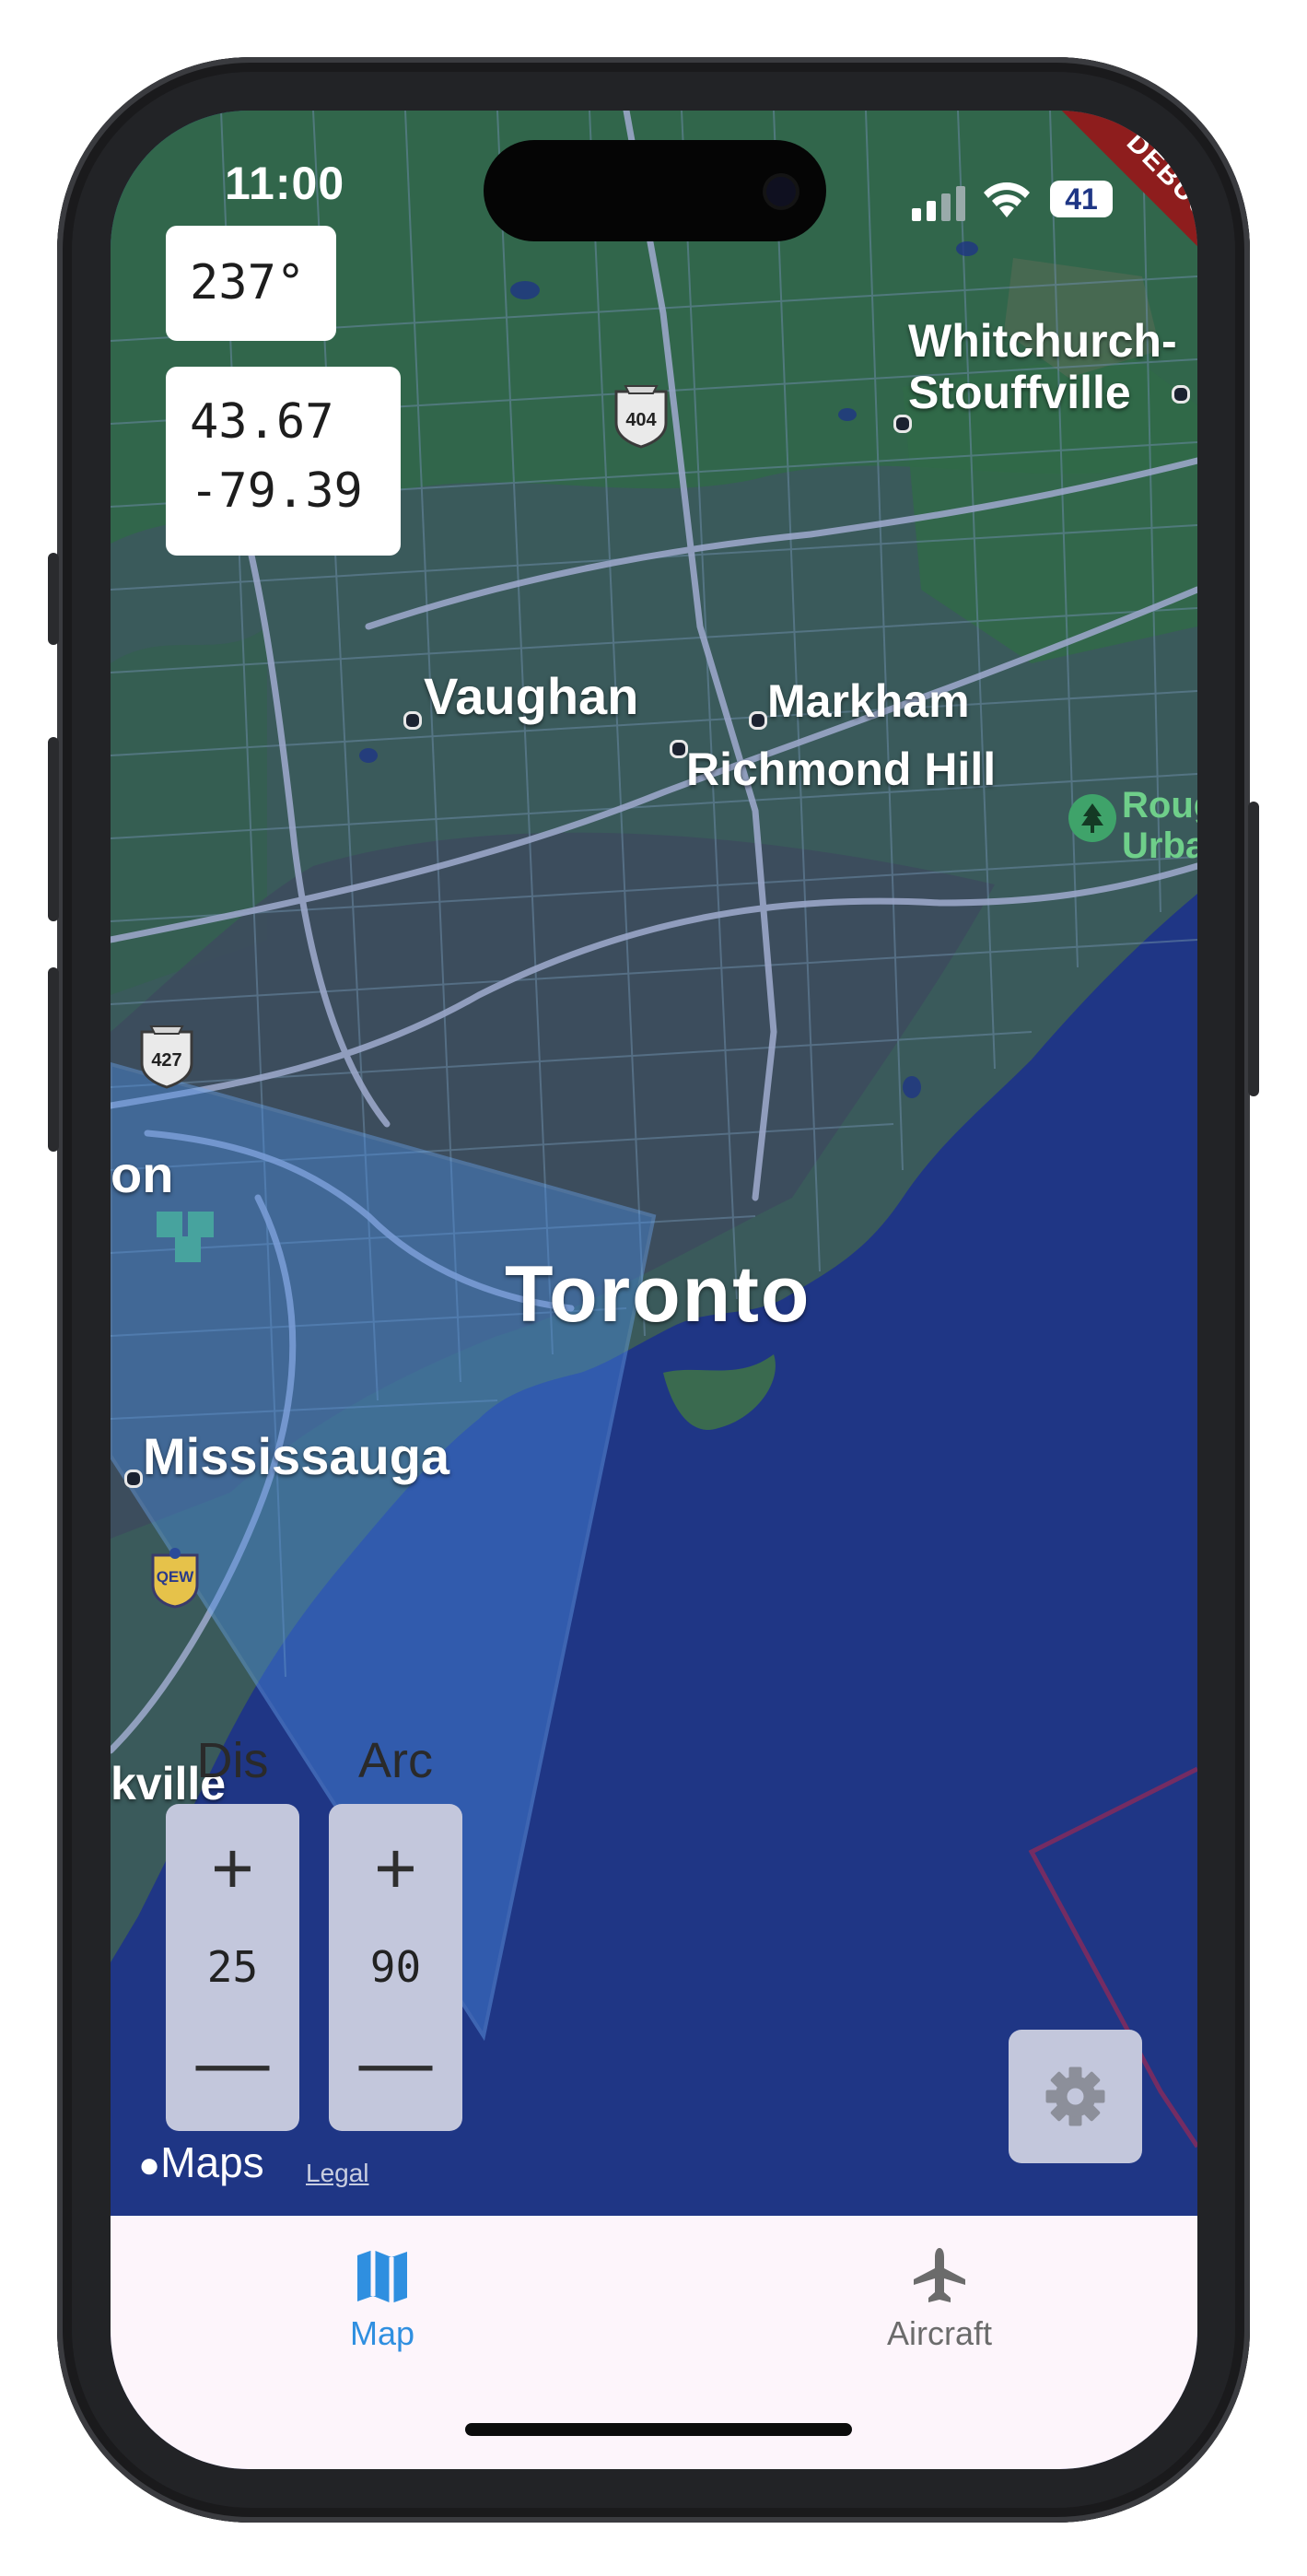 The width and height of the screenshot is (1307, 2576). I want to click on battery-icon: 41, so click(1081, 199).